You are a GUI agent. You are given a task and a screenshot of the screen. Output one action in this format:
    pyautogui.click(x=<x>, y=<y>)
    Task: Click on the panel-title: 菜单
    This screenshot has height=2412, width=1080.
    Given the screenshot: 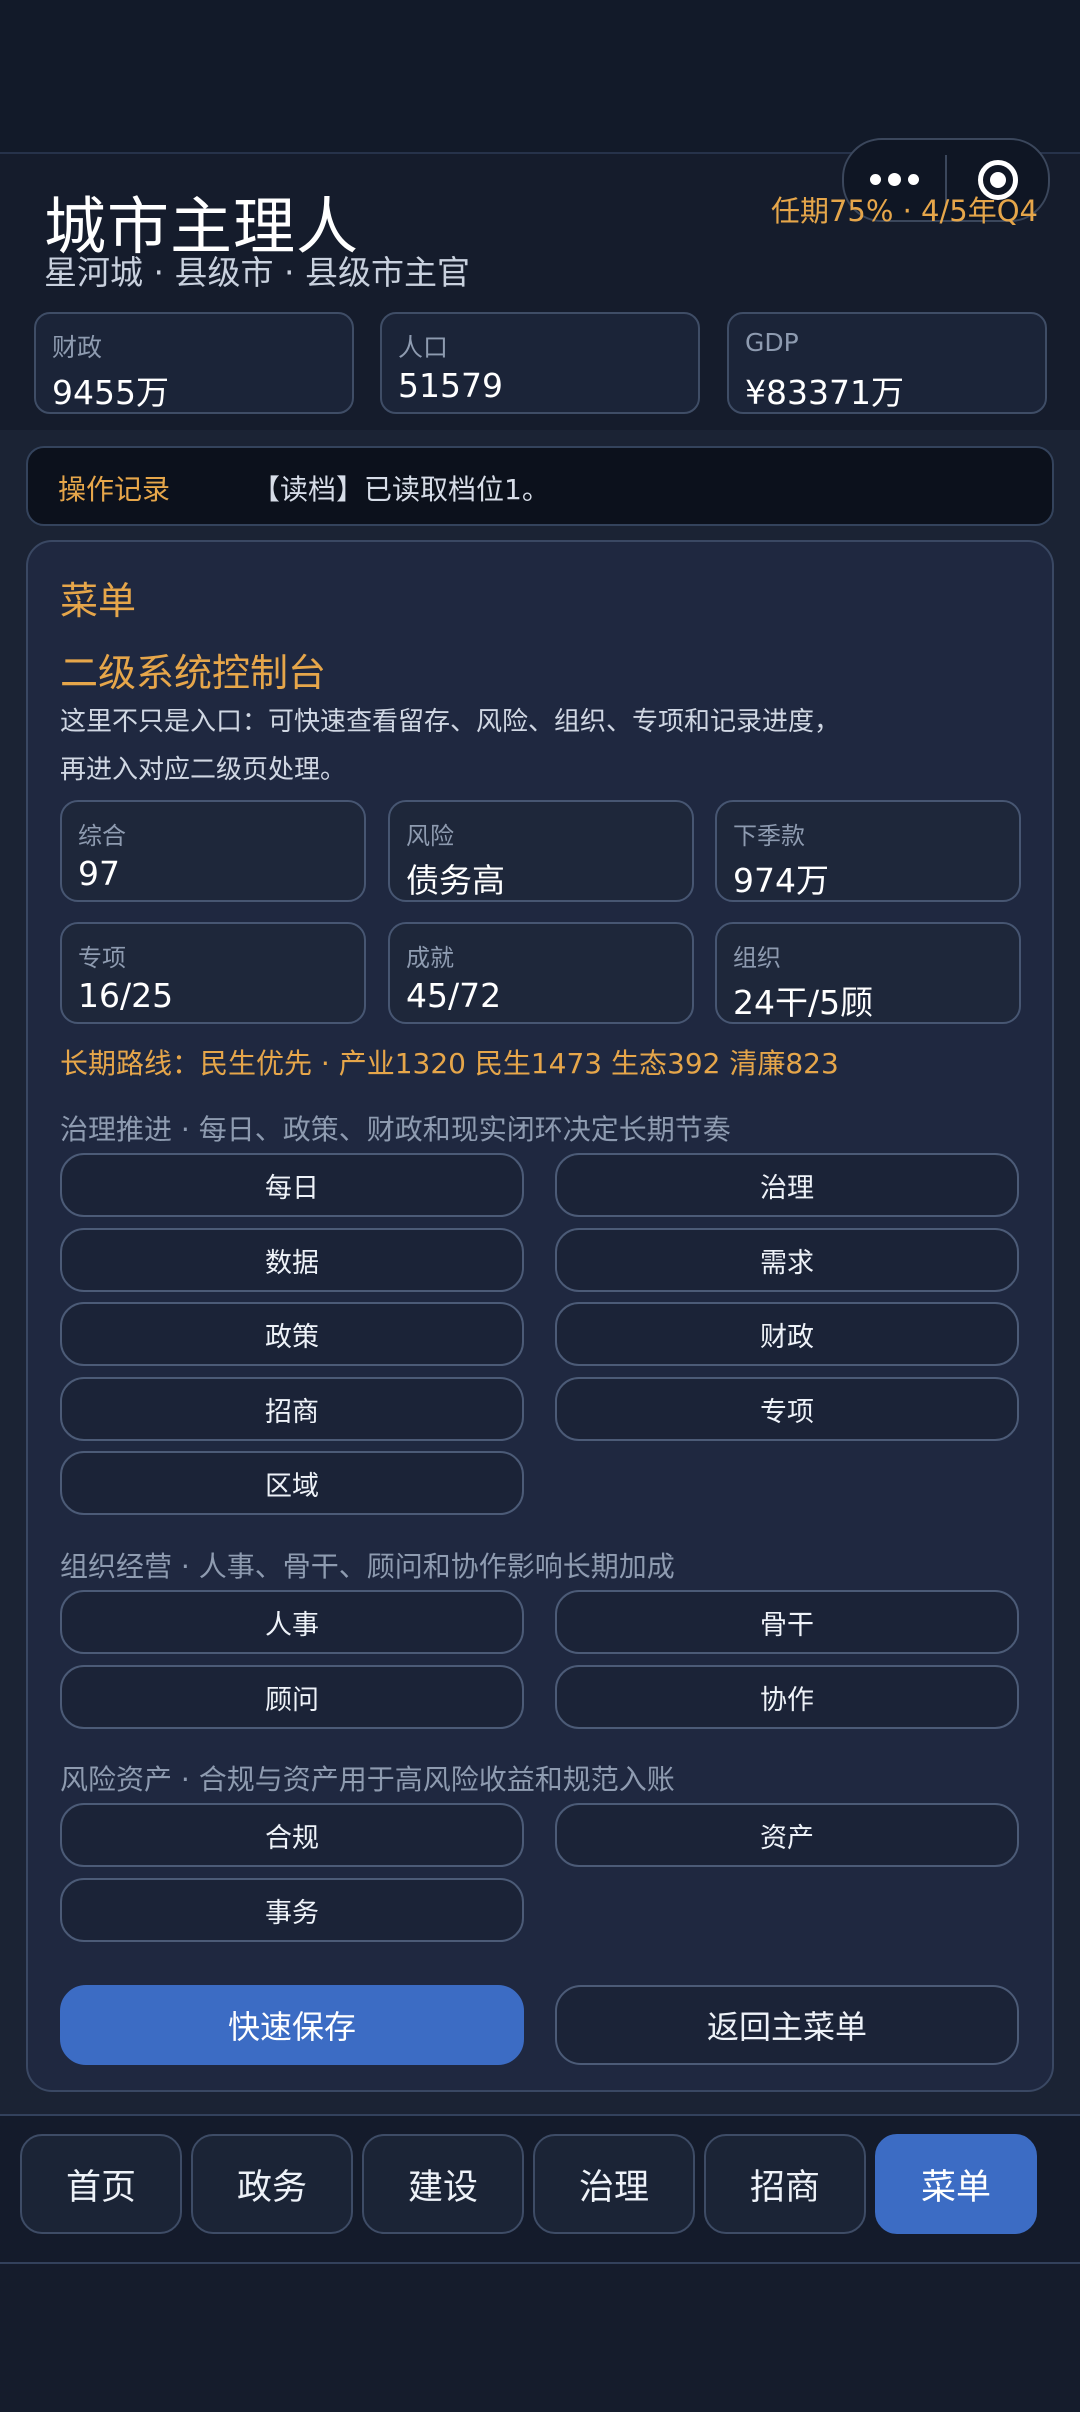 What is the action you would take?
    pyautogui.click(x=98, y=601)
    